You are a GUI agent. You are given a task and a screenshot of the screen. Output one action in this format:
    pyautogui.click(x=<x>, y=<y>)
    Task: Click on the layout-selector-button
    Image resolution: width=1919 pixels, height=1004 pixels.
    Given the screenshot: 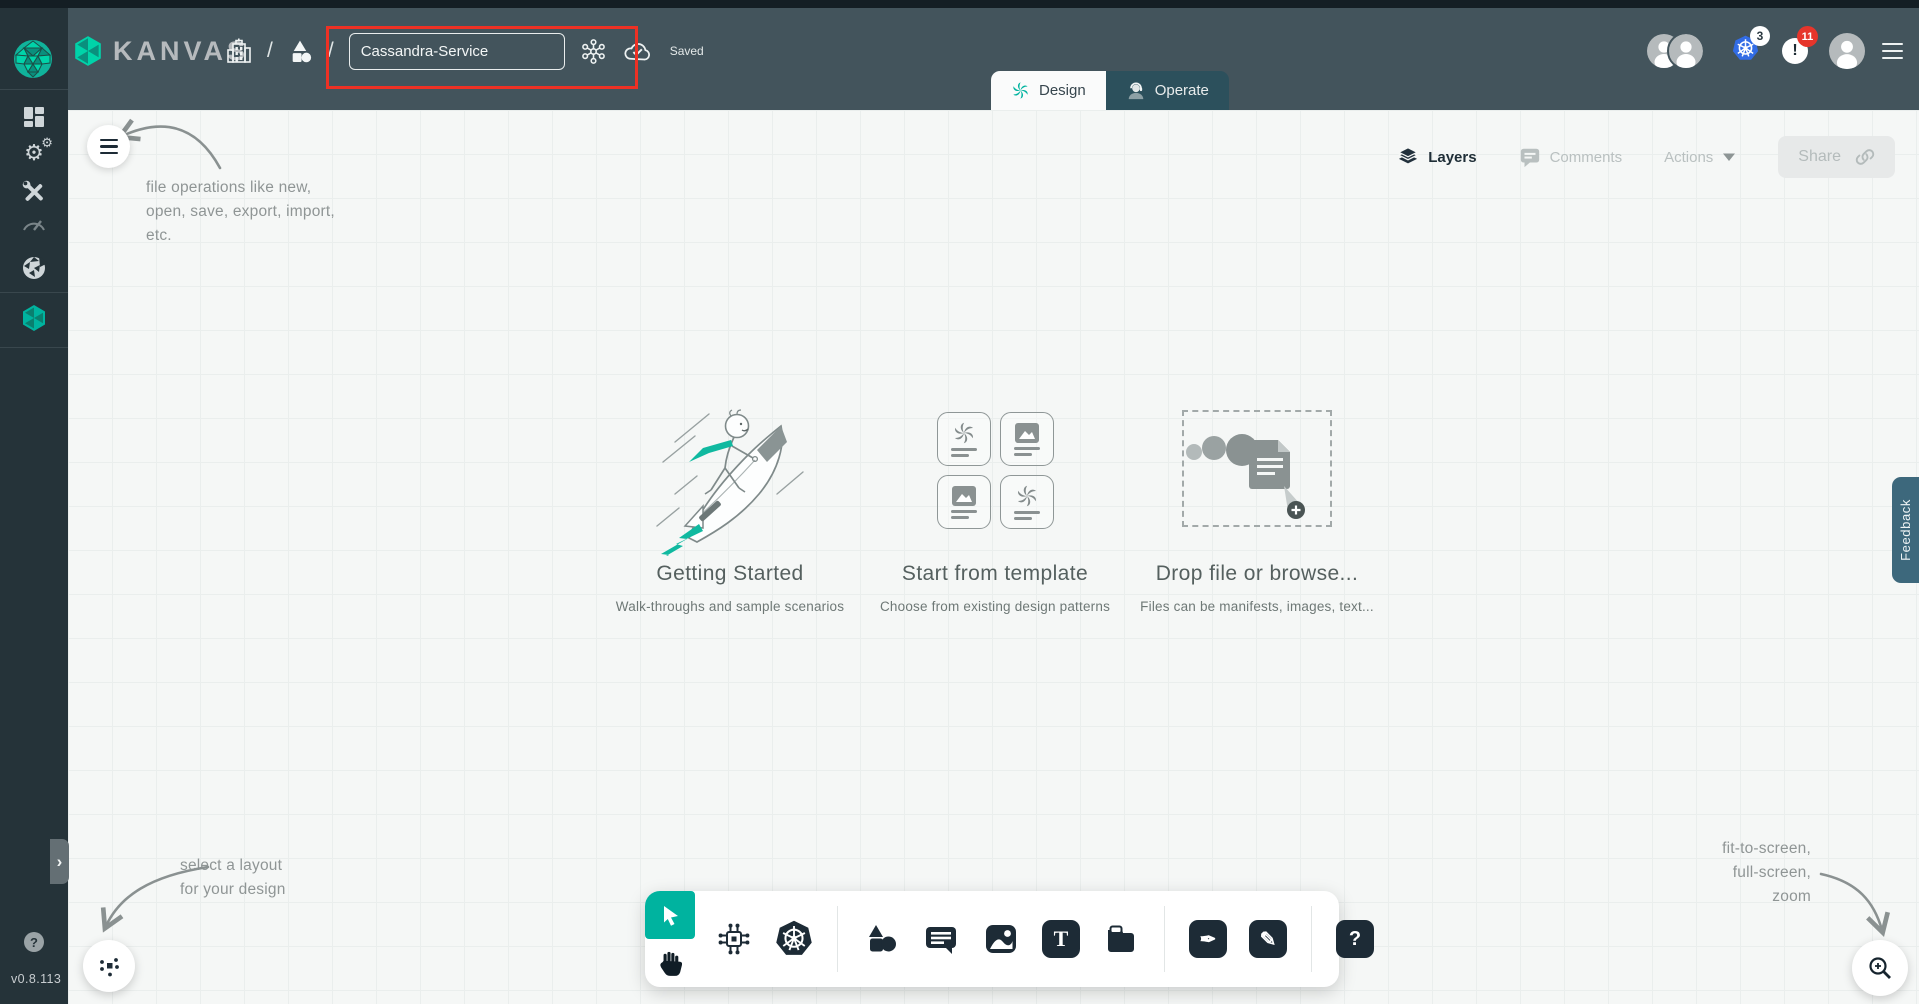 What is the action you would take?
    pyautogui.click(x=109, y=966)
    